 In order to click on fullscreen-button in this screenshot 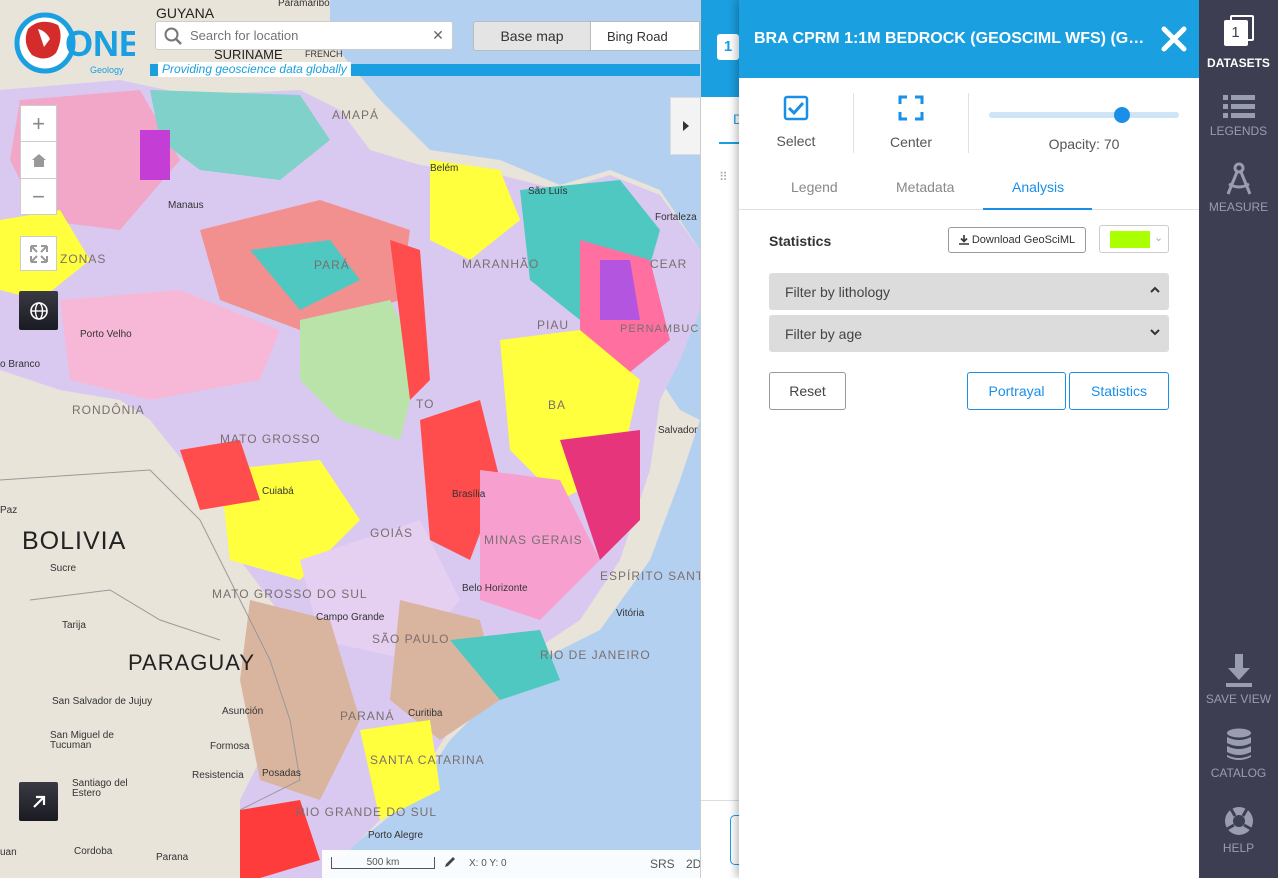, I will do `click(38, 253)`.